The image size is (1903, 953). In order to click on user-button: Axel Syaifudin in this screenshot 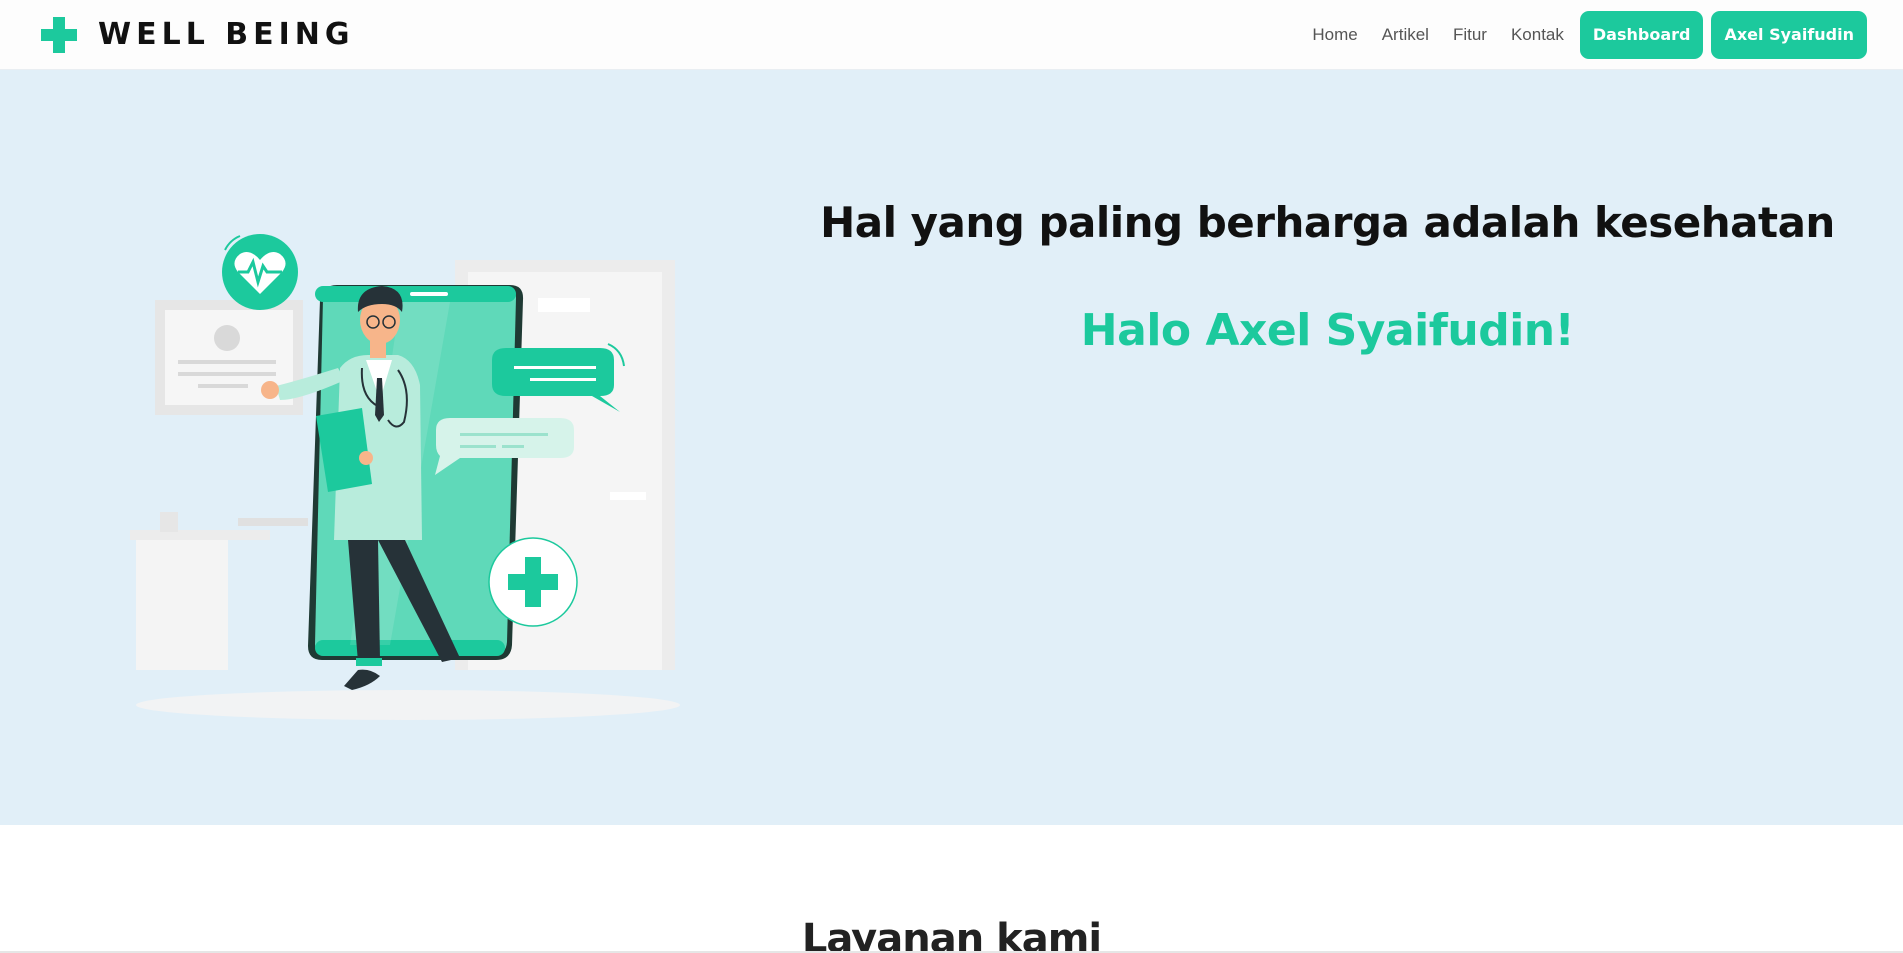, I will do `click(1789, 34)`.